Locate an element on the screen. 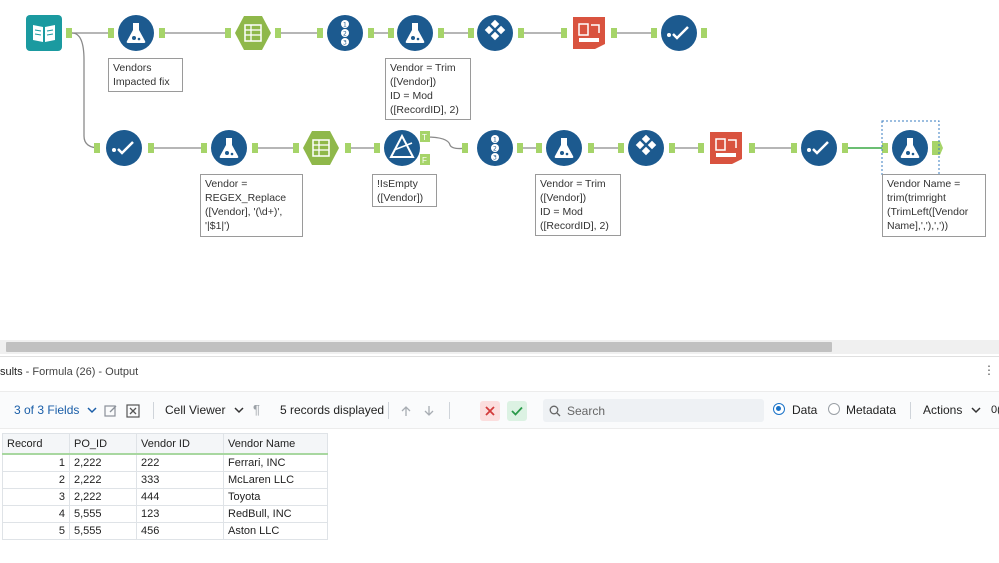 The width and height of the screenshot is (999, 563). cell-vendor-name: Aston LLC is located at coordinates (275, 531).